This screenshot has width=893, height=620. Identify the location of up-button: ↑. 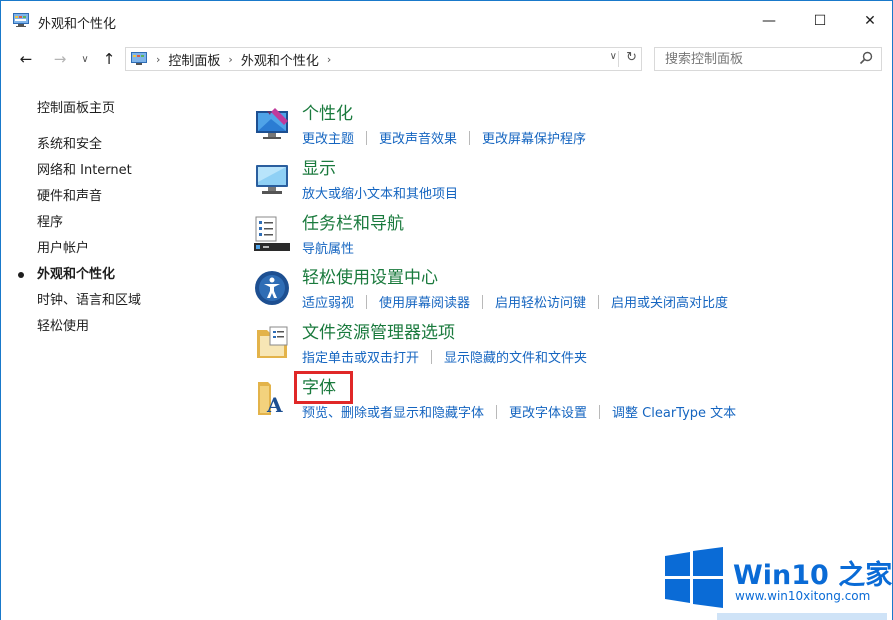
(109, 59).